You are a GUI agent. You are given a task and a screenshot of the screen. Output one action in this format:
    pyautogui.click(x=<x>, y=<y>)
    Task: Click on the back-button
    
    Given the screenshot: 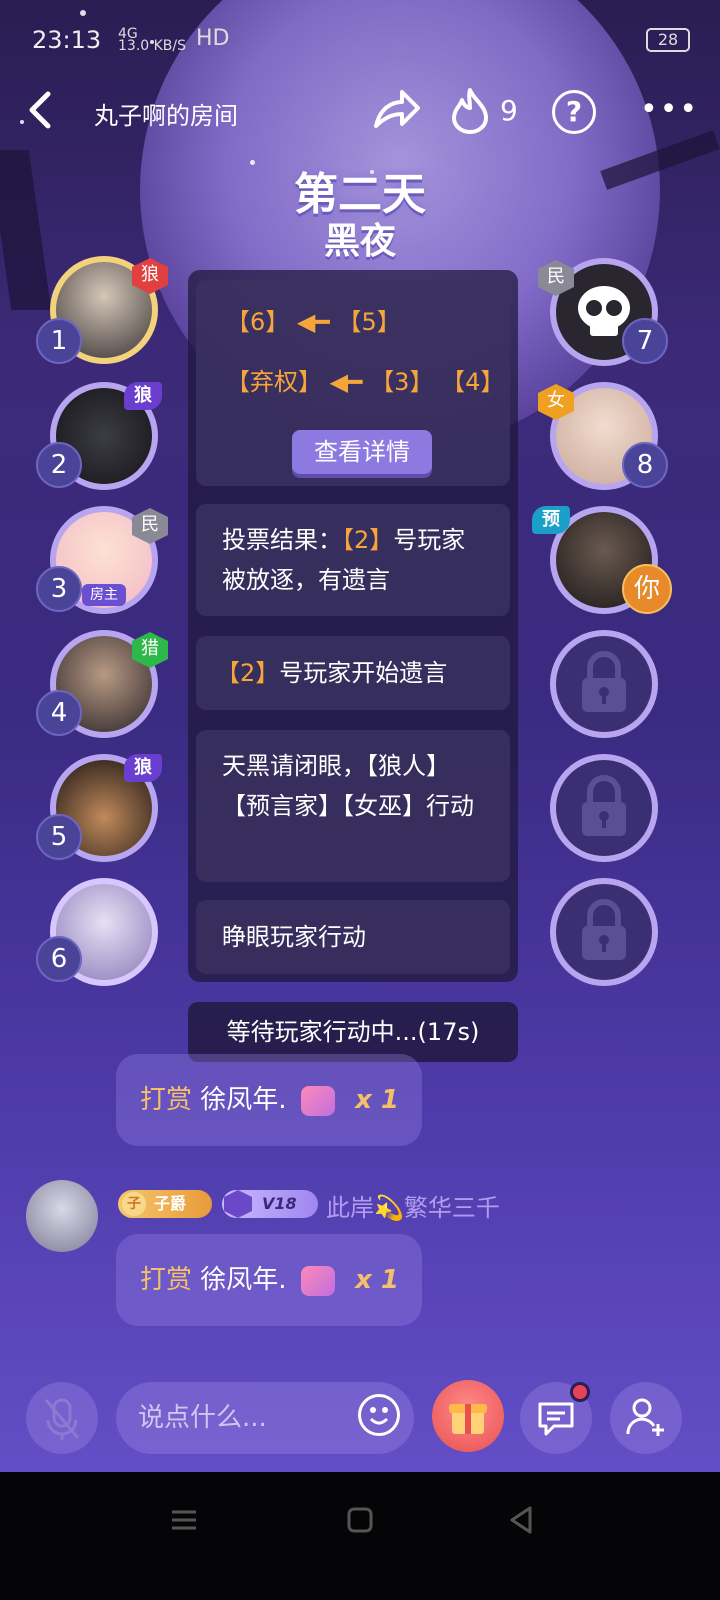 What is the action you would take?
    pyautogui.click(x=42, y=110)
    